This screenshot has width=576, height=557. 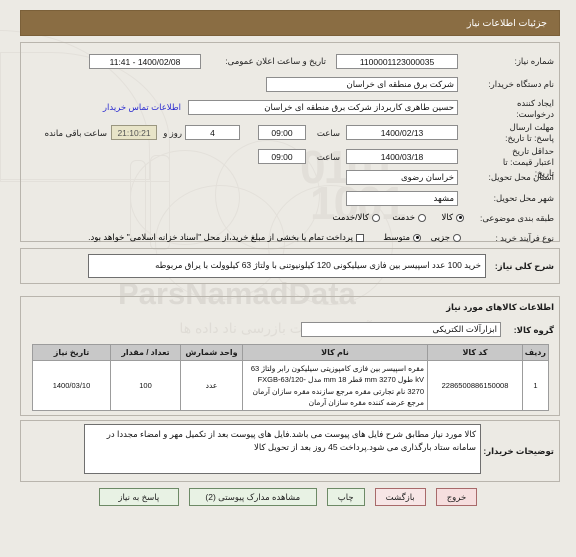 What do you see at coordinates (506, 23) in the screenshot?
I see `page-title: جزئیات اطلاعات نیاز` at bounding box center [506, 23].